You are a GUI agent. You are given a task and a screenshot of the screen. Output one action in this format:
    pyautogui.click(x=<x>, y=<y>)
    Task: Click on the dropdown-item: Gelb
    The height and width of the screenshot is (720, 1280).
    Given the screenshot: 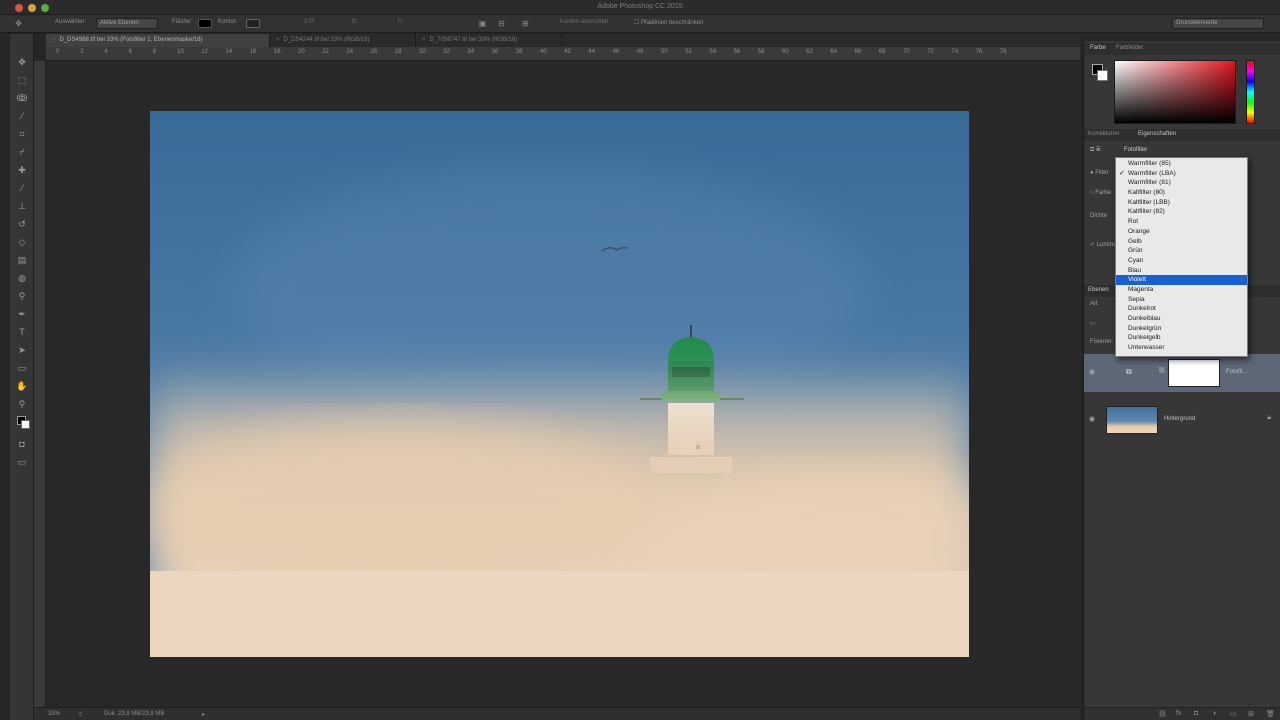 What is the action you would take?
    pyautogui.click(x=1181, y=242)
    